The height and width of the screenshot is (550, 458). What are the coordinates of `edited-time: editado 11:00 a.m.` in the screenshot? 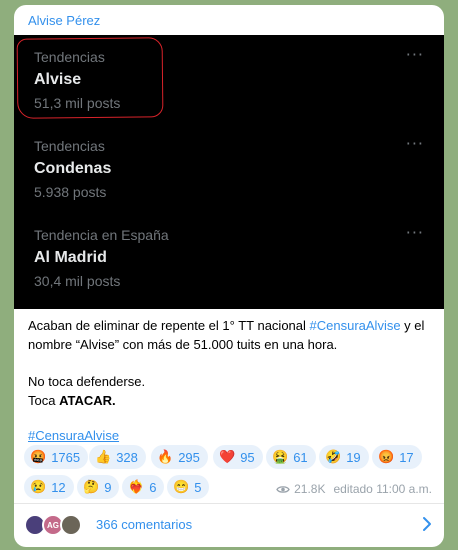 It's located at (382, 489).